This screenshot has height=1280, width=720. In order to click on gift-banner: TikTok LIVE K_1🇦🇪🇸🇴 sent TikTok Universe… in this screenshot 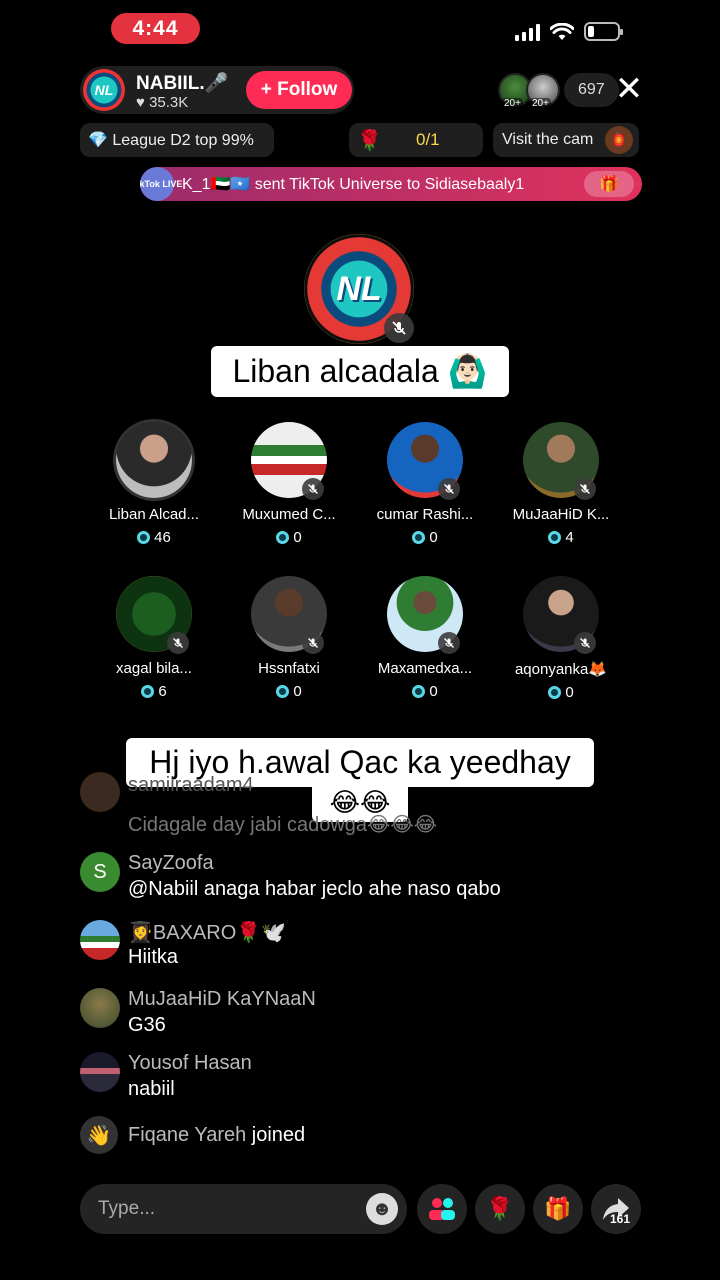, I will do `click(391, 184)`.